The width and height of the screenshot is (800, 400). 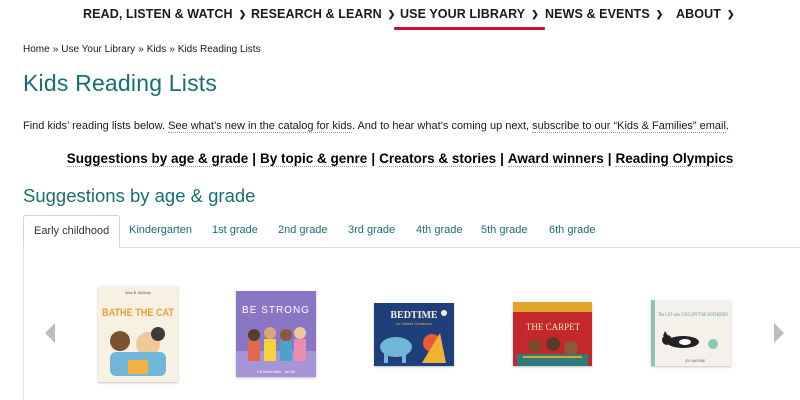 I want to click on breadcrumb-current: Kids Reading Lists, so click(x=219, y=49).